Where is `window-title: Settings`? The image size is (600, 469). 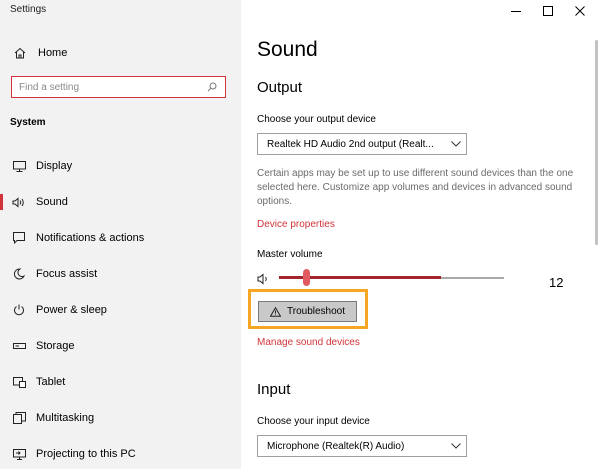
window-title: Settings is located at coordinates (28, 9).